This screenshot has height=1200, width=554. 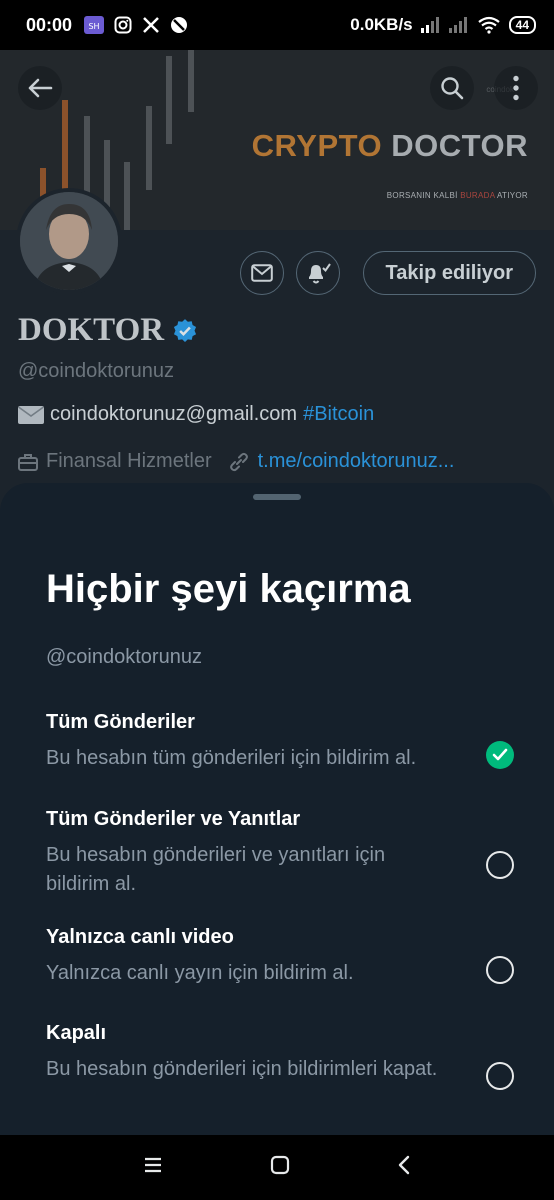 What do you see at coordinates (140, 937) in the screenshot?
I see `option-title: Yalnızca canlı video` at bounding box center [140, 937].